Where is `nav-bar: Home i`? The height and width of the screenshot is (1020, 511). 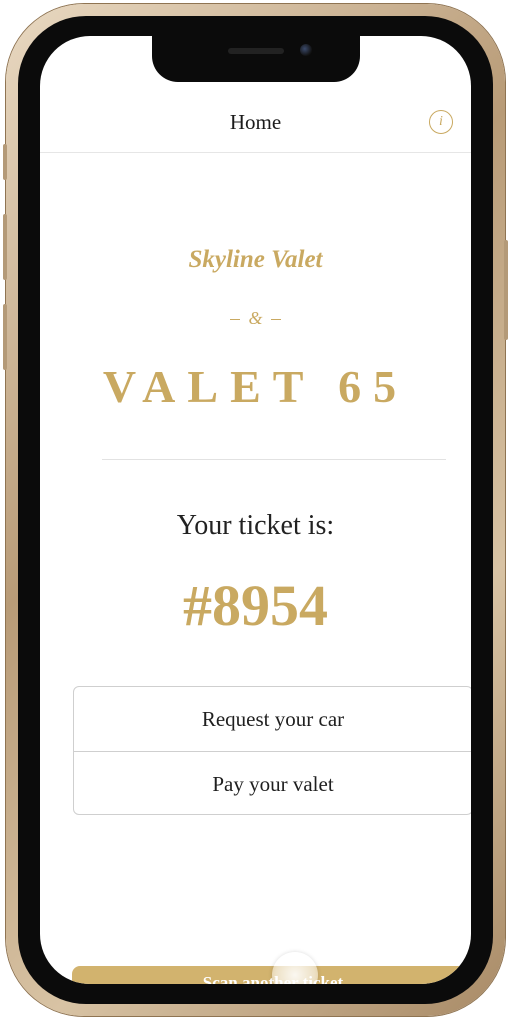 nav-bar: Home i is located at coordinates (255, 124).